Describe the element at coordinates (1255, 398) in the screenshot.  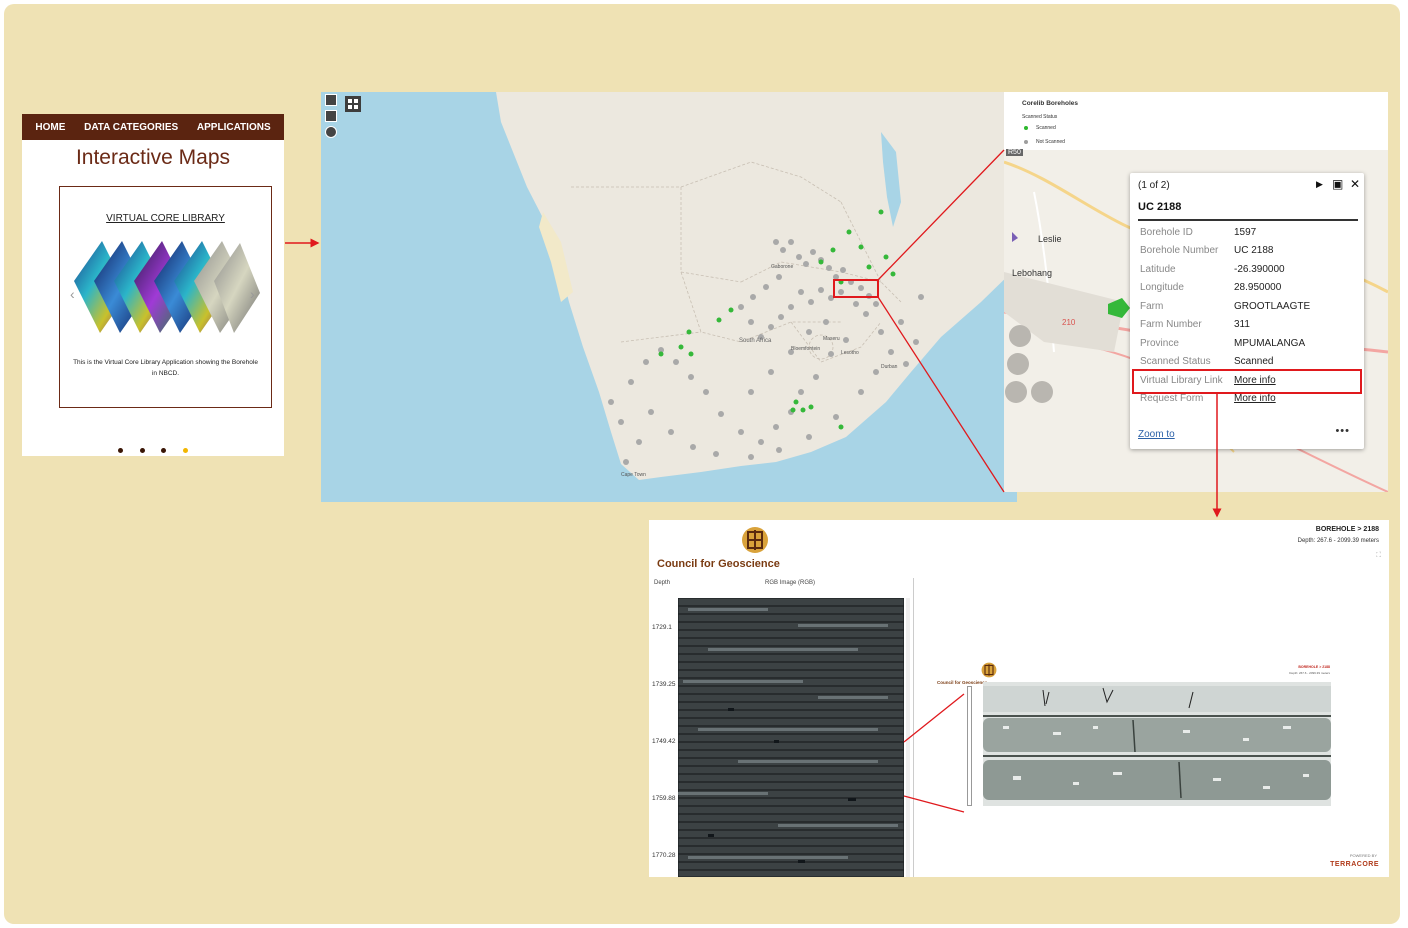
I see `request-form-more-info-link: More info` at that location.